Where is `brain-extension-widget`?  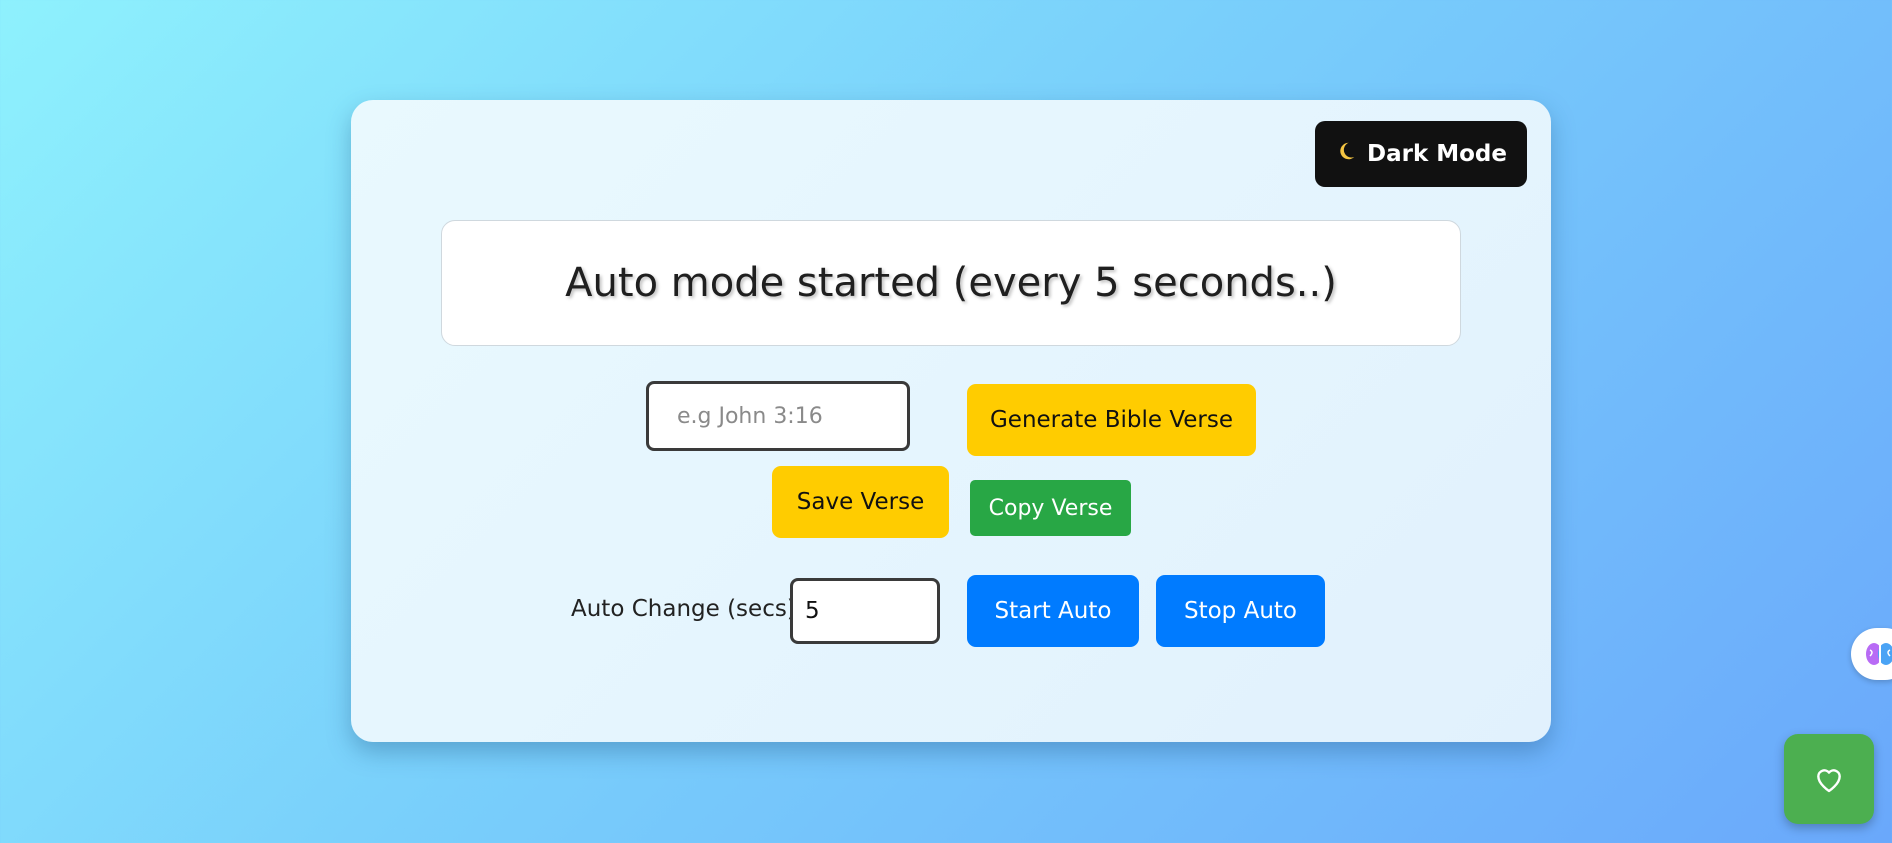 brain-extension-widget is located at coordinates (1871, 654).